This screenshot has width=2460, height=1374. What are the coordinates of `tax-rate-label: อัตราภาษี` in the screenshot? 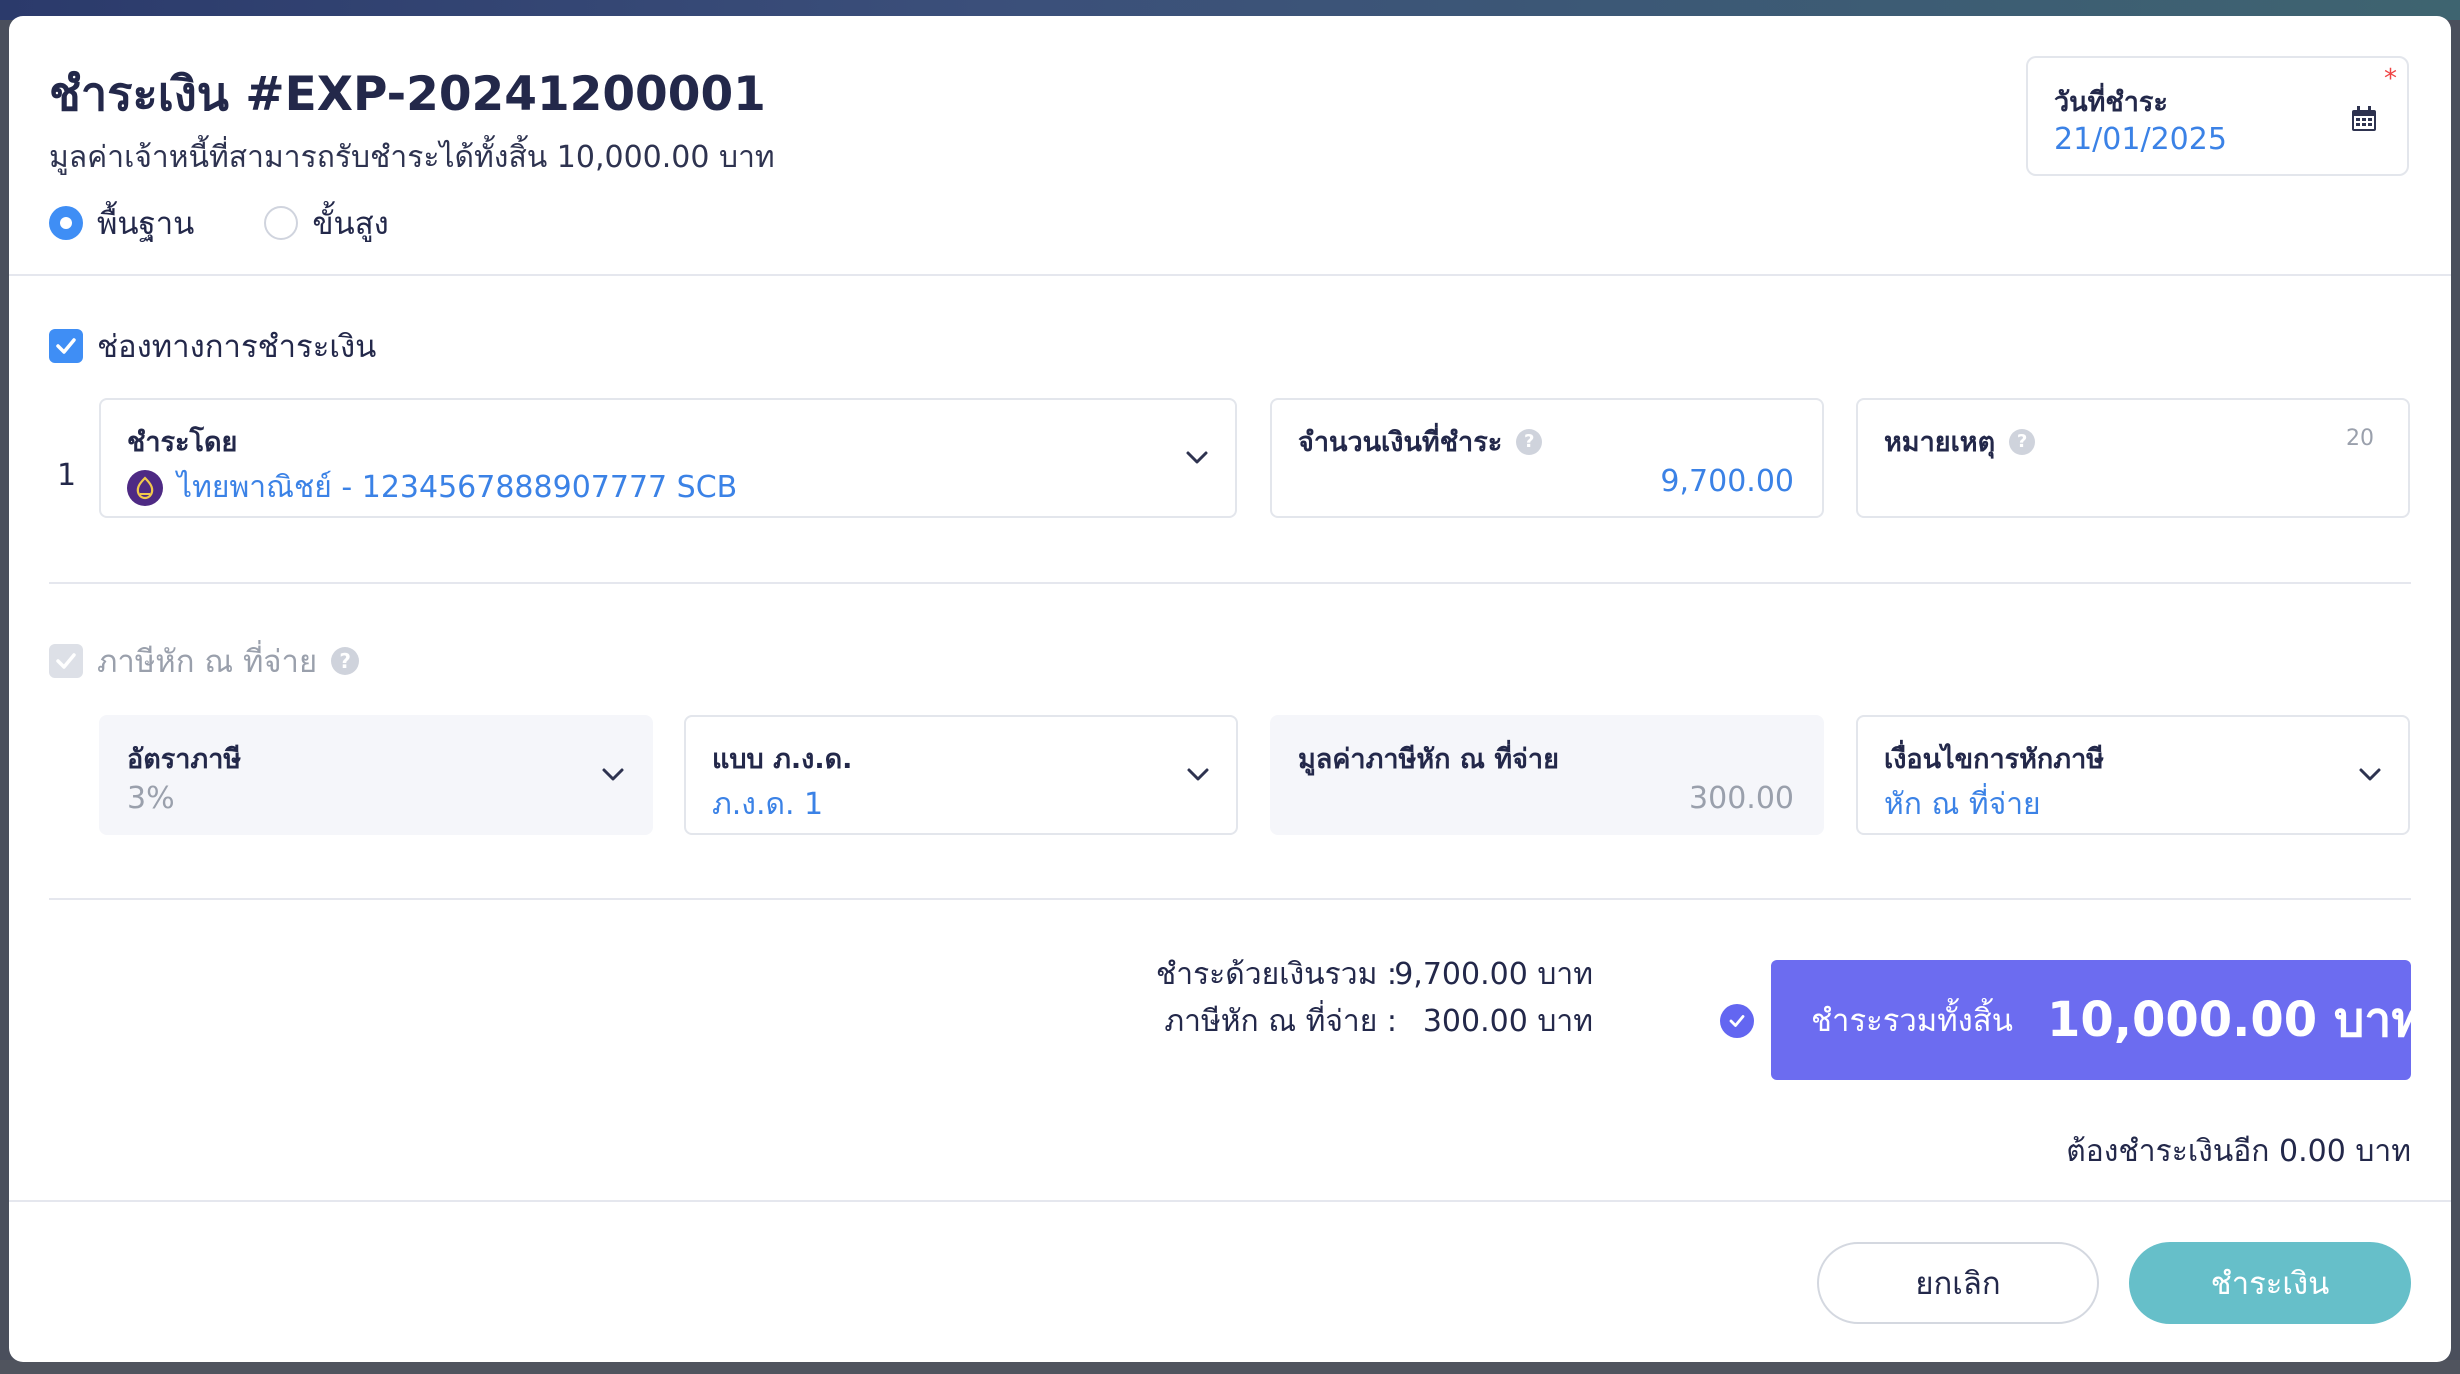 It's located at (184, 759).